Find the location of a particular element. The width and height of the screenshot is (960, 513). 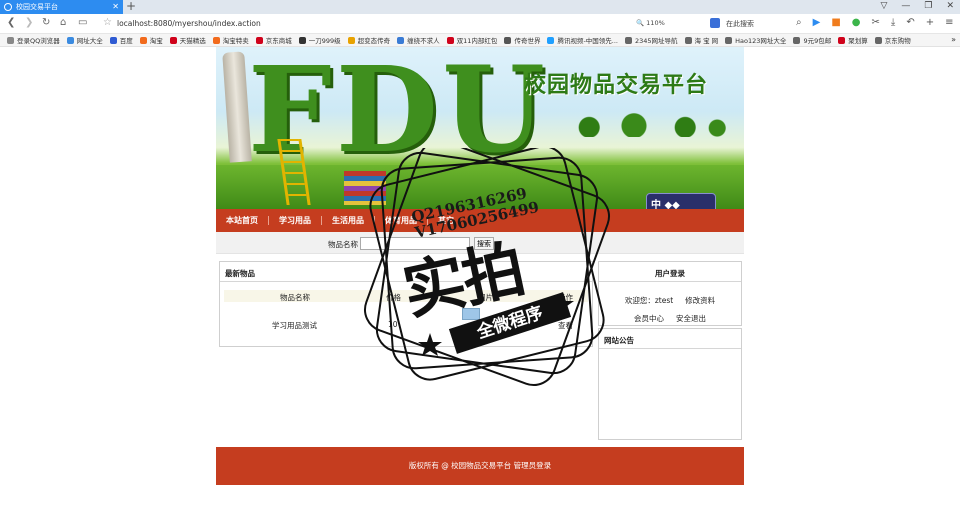

site-notice-panel: 网站公告 is located at coordinates (670, 384).